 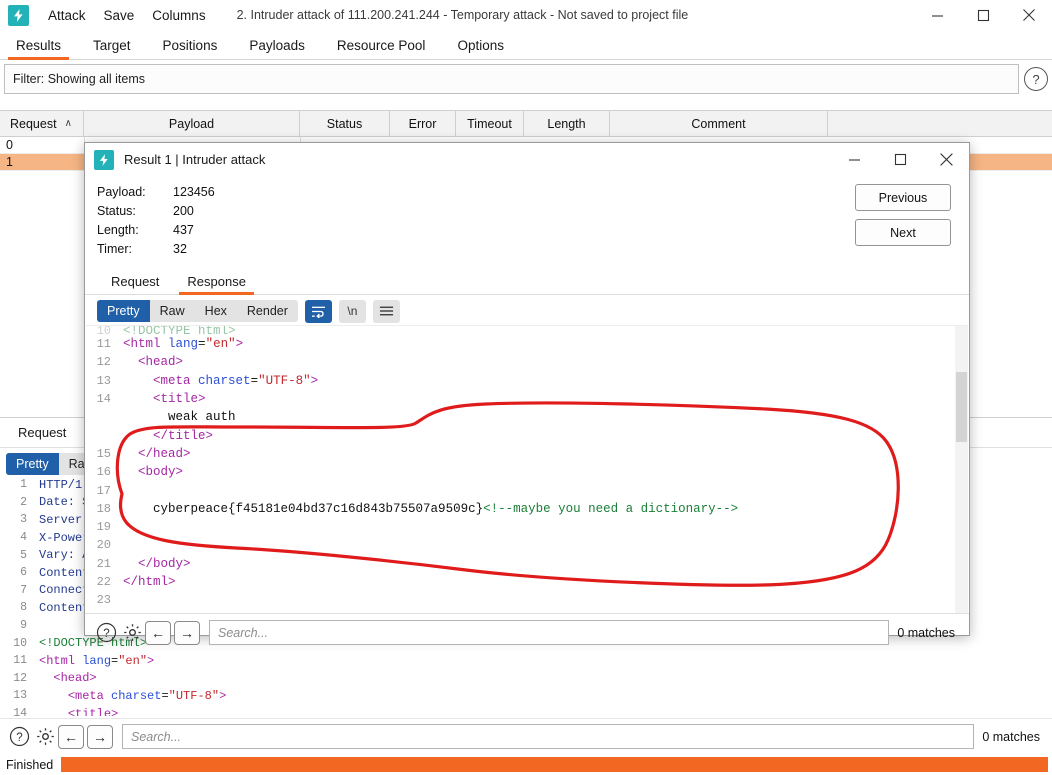 What do you see at coordinates (64, 607) in the screenshot?
I see `code-text: Content` at bounding box center [64, 607].